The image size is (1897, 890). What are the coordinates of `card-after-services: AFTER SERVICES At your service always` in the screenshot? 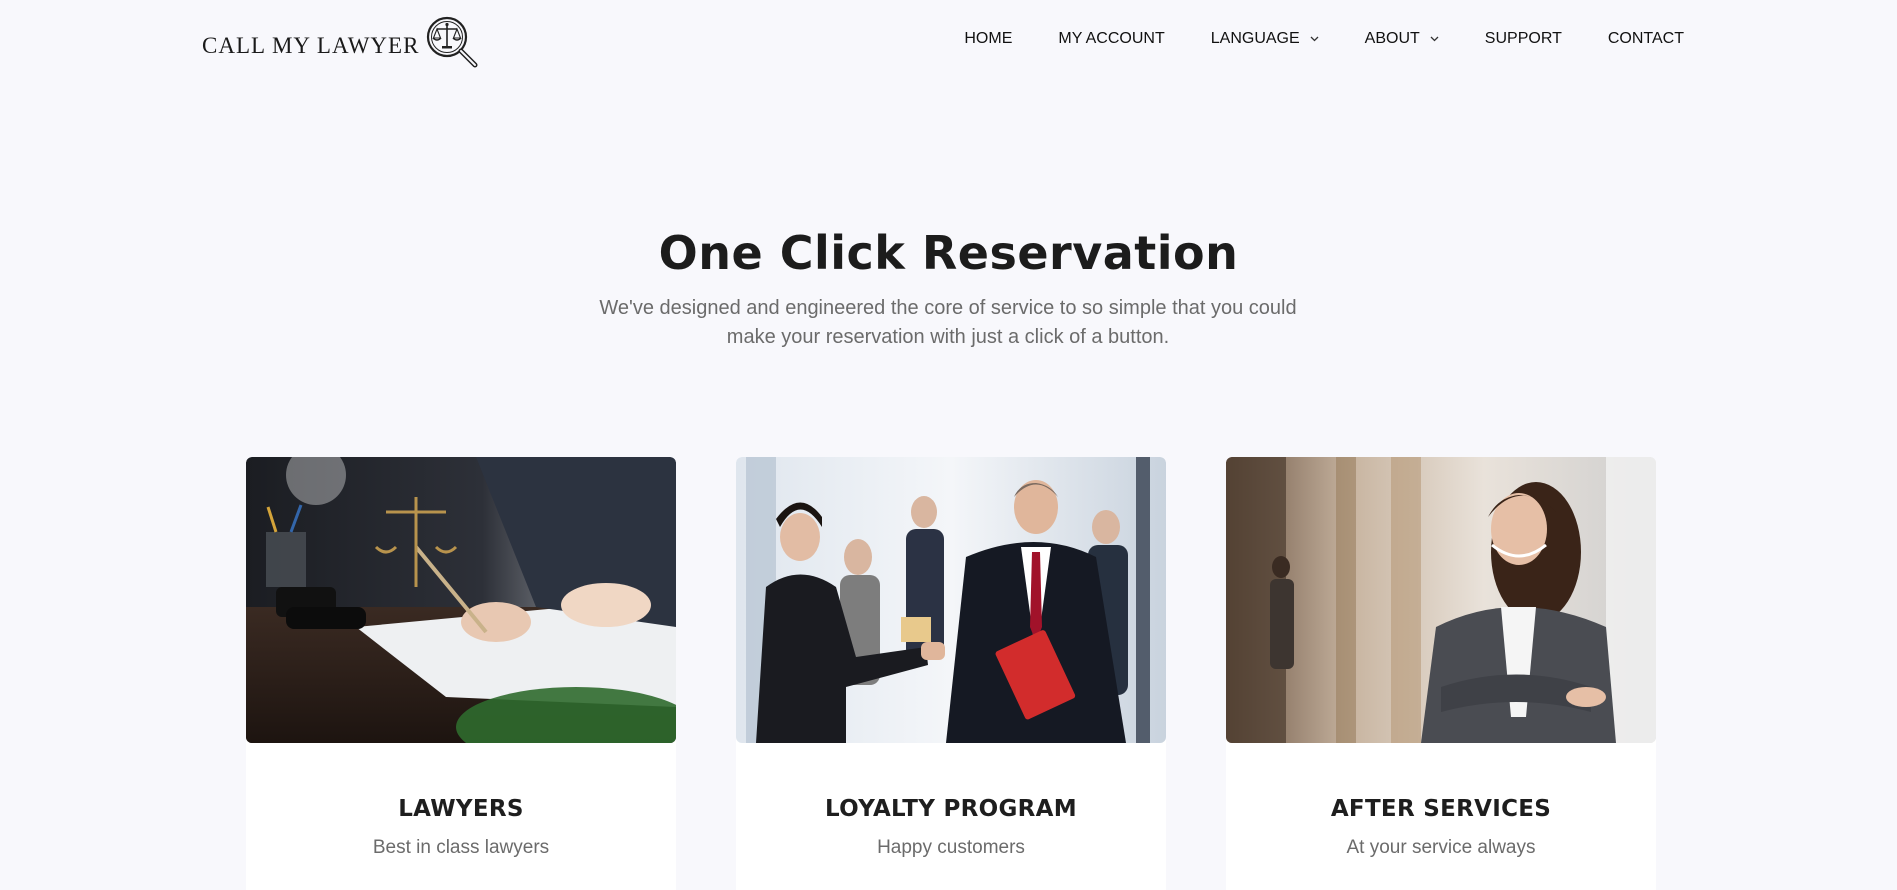 It's located at (1441, 673).